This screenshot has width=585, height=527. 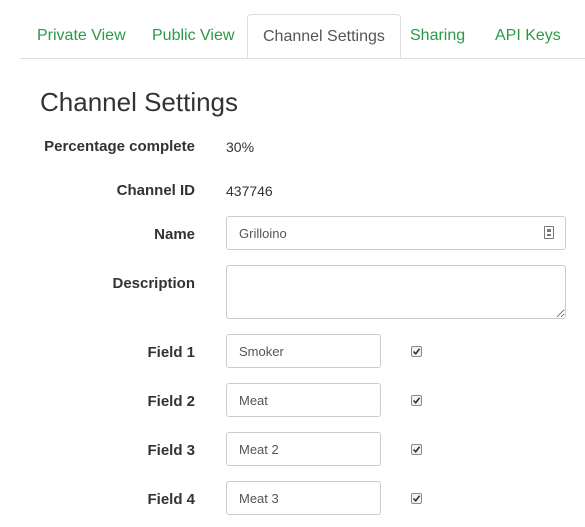 What do you see at coordinates (396, 292) in the screenshot?
I see `description-textarea` at bounding box center [396, 292].